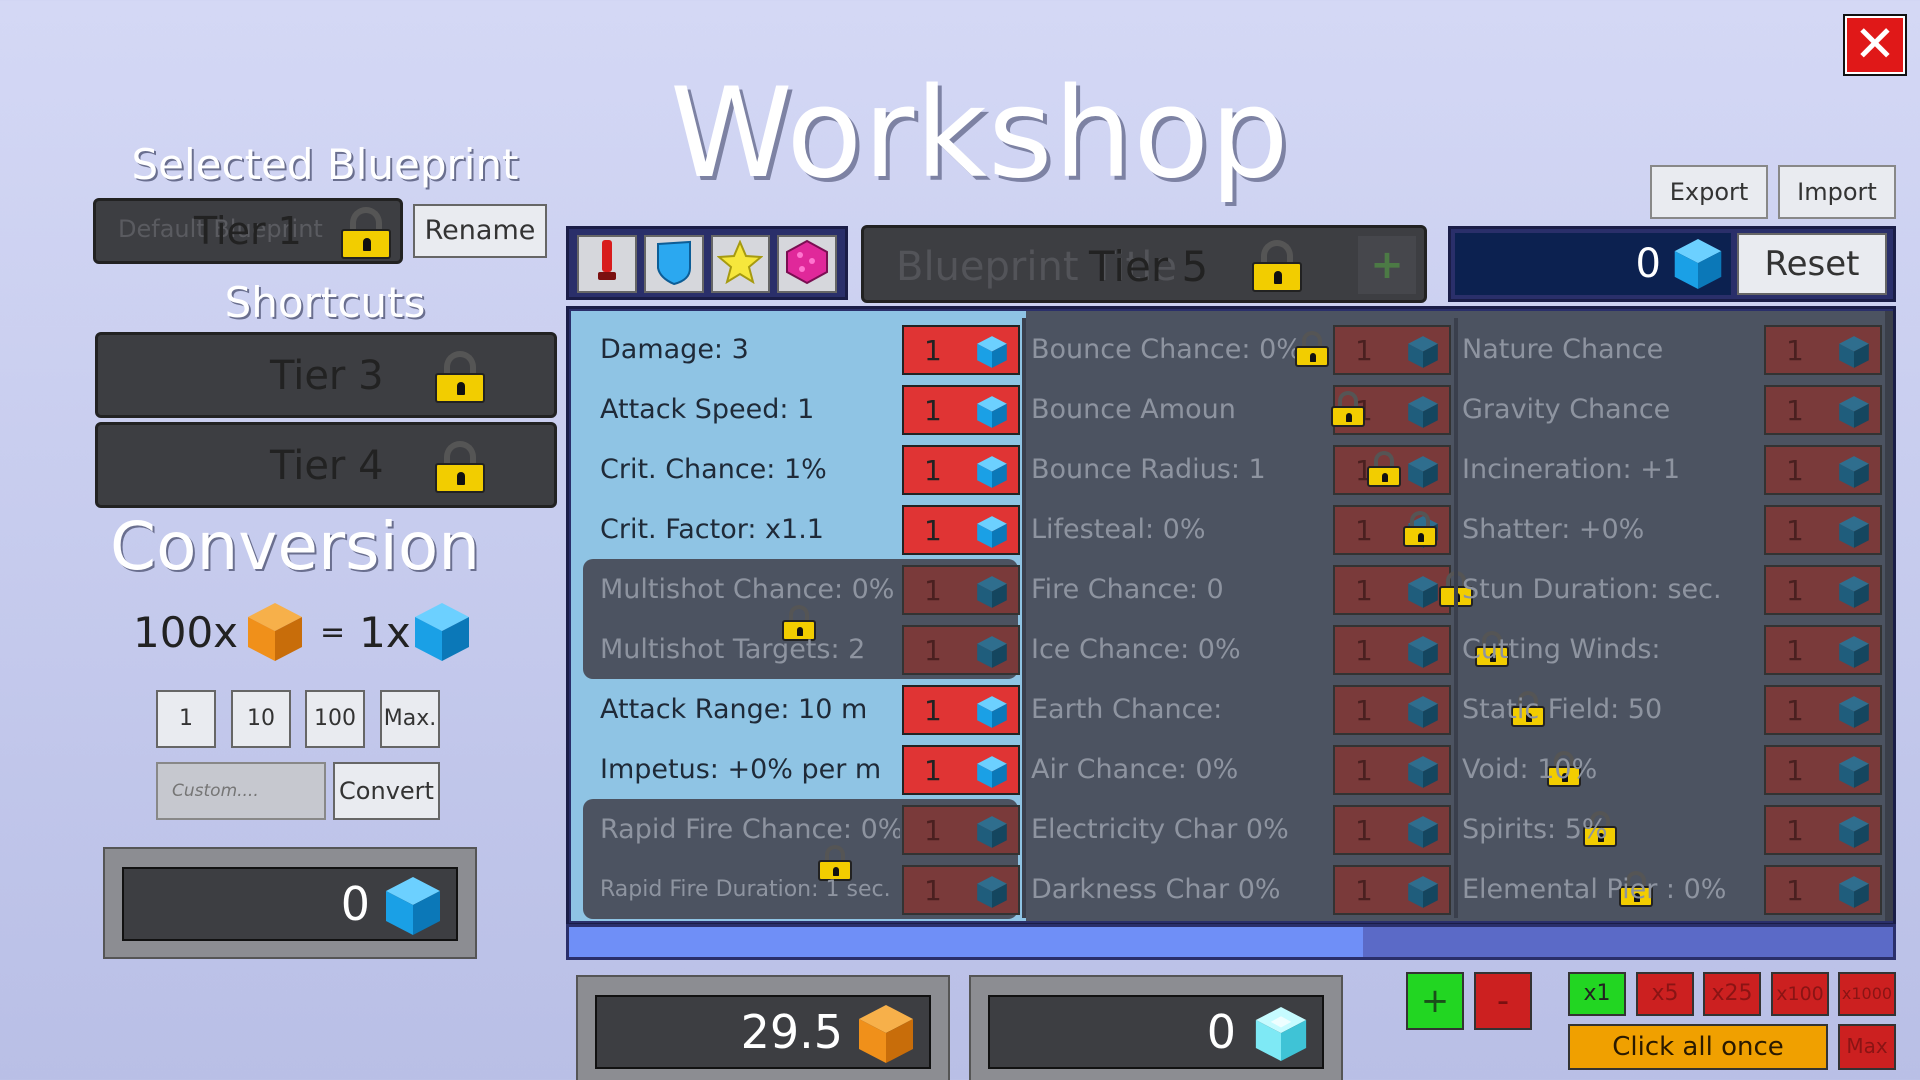 The height and width of the screenshot is (1080, 1920). What do you see at coordinates (1136, 649) in the screenshot?
I see `stat-label: Ice Chance: 0%` at bounding box center [1136, 649].